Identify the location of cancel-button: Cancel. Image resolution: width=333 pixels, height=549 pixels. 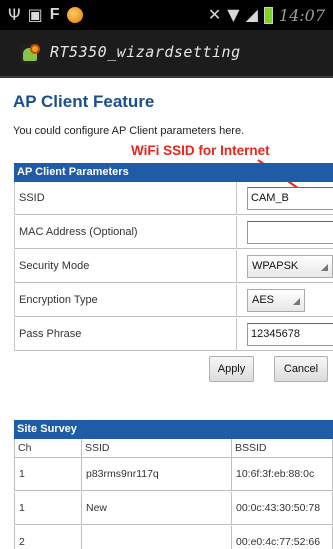
(301, 369).